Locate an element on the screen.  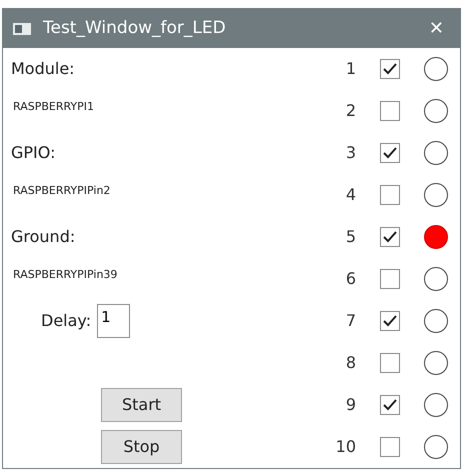
field-label: GPIO: is located at coordinates (33, 153).